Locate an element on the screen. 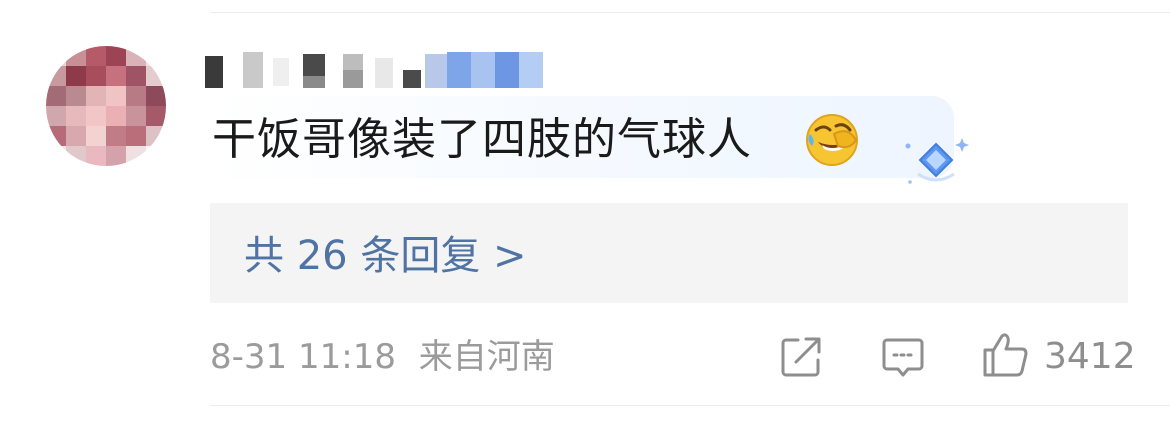 This screenshot has height=424, width=1170. username-redacted is located at coordinates (375, 70).